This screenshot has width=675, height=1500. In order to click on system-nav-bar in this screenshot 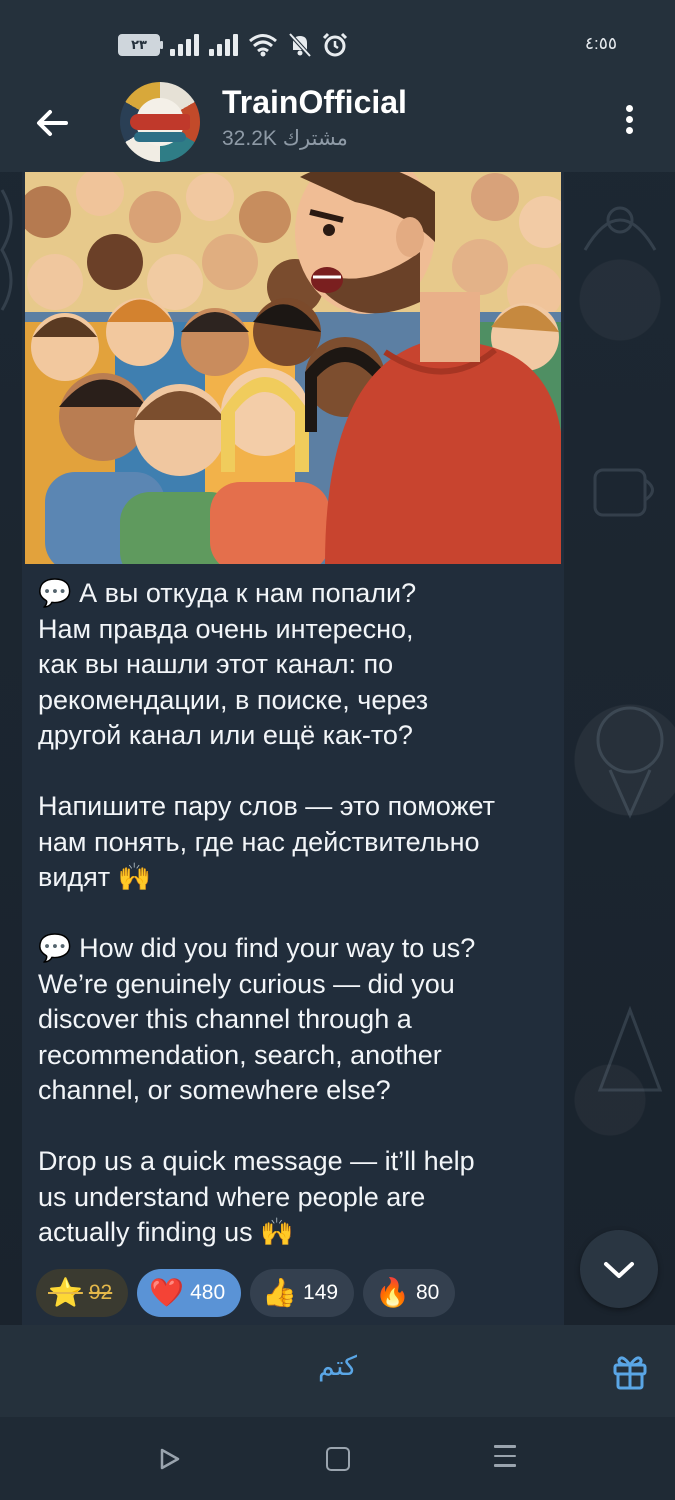, I will do `click(337, 1458)`.